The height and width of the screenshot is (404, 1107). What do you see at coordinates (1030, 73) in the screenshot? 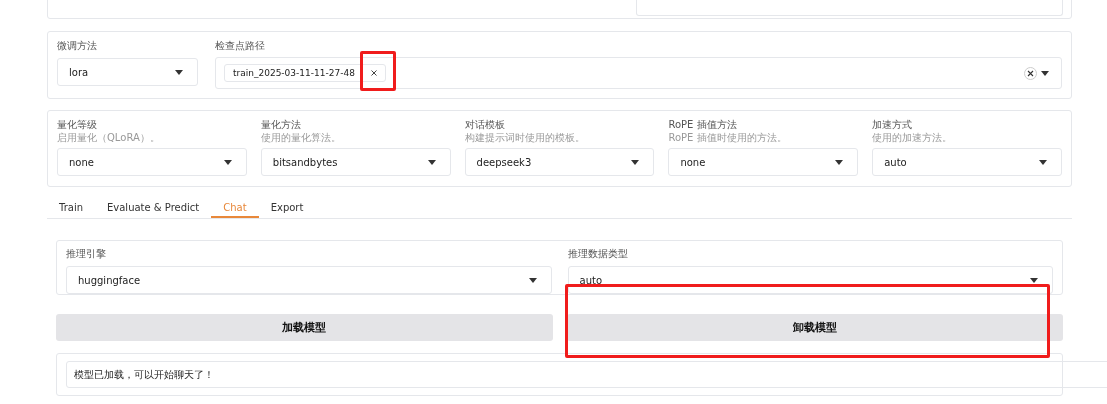
I see `clear-icon` at bounding box center [1030, 73].